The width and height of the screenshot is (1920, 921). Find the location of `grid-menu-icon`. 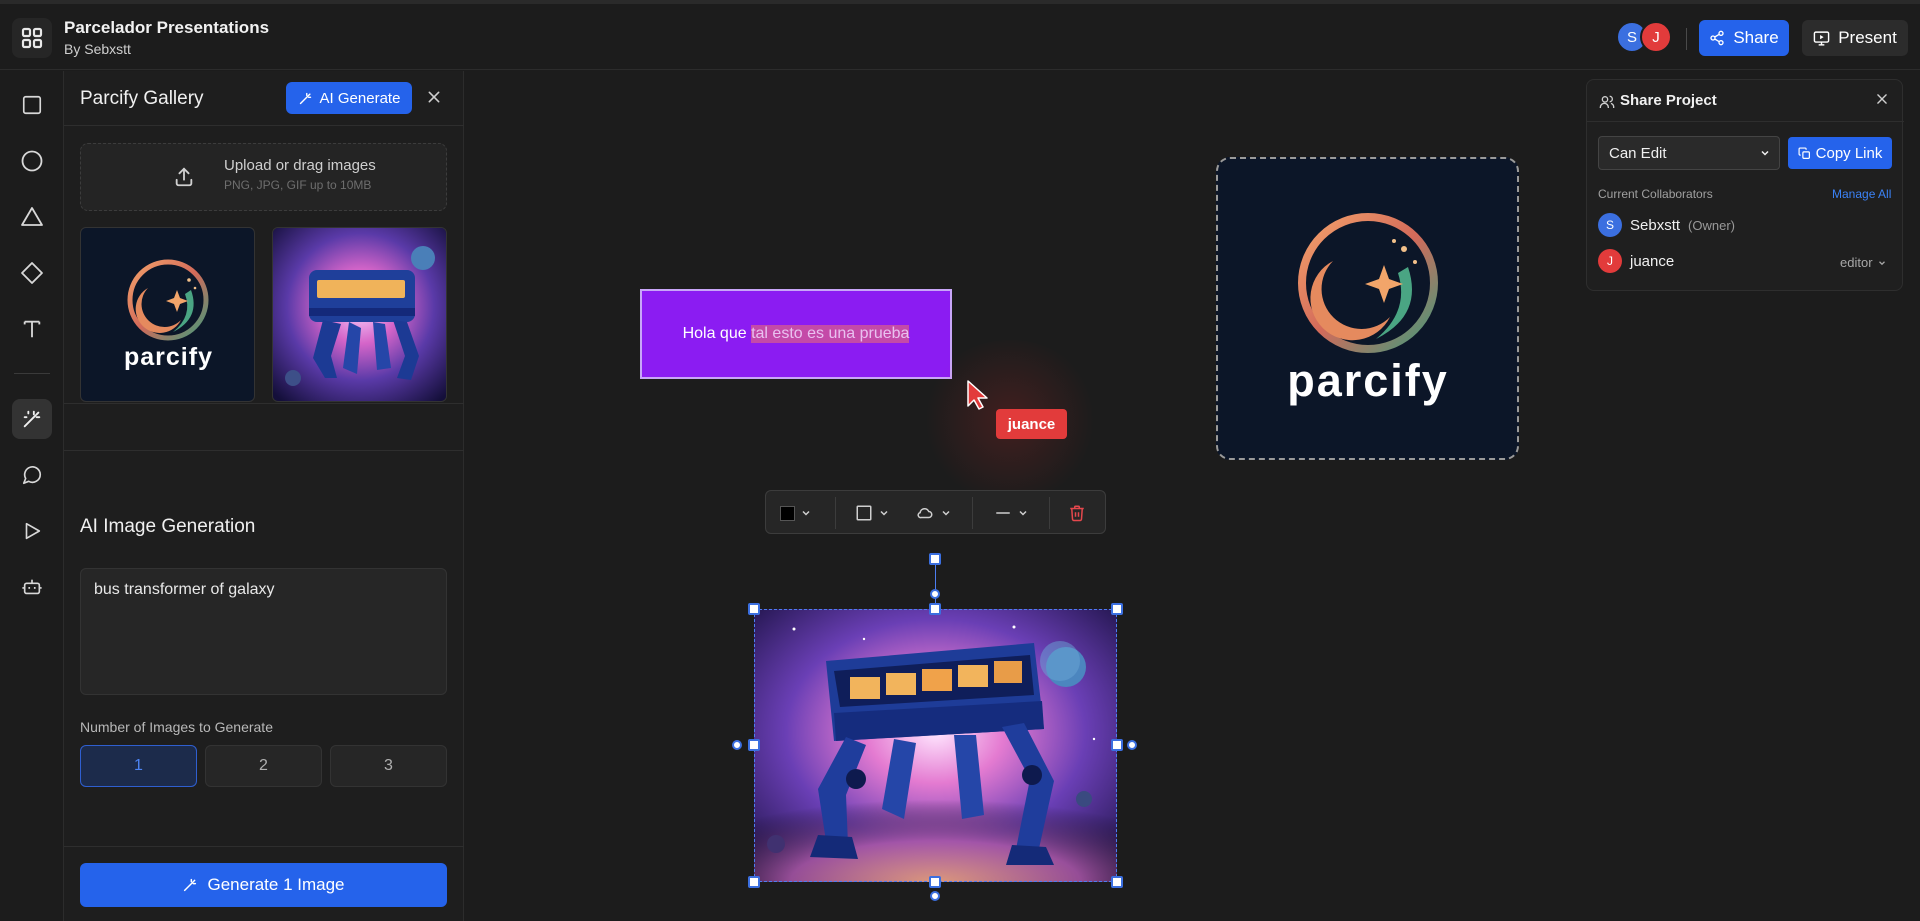

grid-menu-icon is located at coordinates (32, 38).